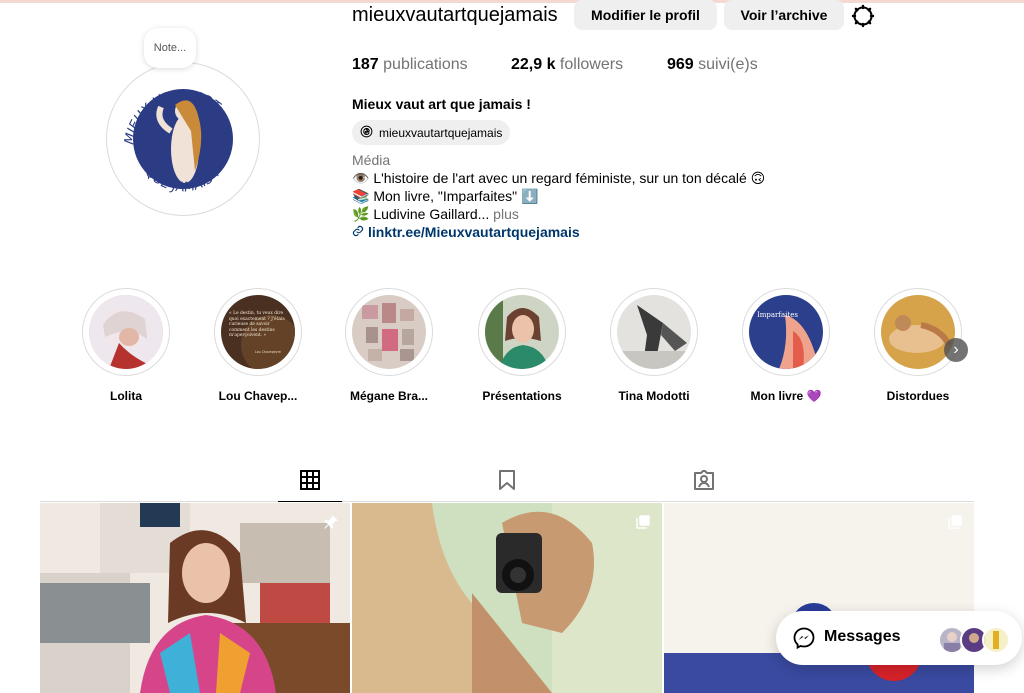  What do you see at coordinates (680, 64) in the screenshot?
I see `following-number: 969` at bounding box center [680, 64].